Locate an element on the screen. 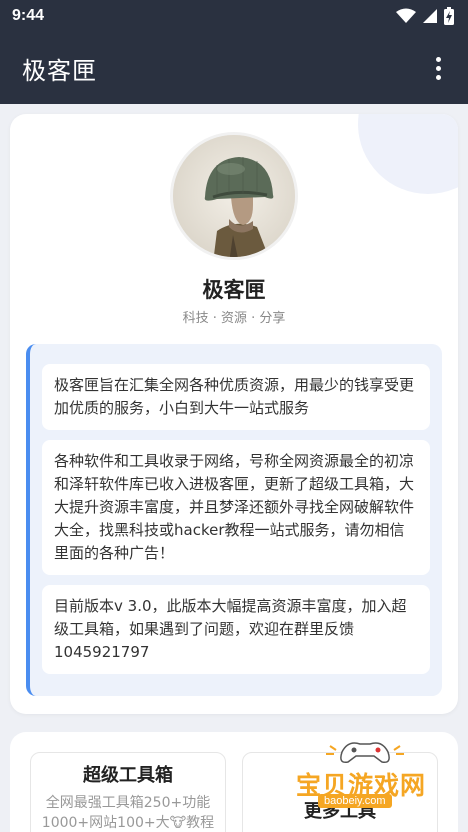 This screenshot has width=468, height=832. status-icons is located at coordinates (425, 16).